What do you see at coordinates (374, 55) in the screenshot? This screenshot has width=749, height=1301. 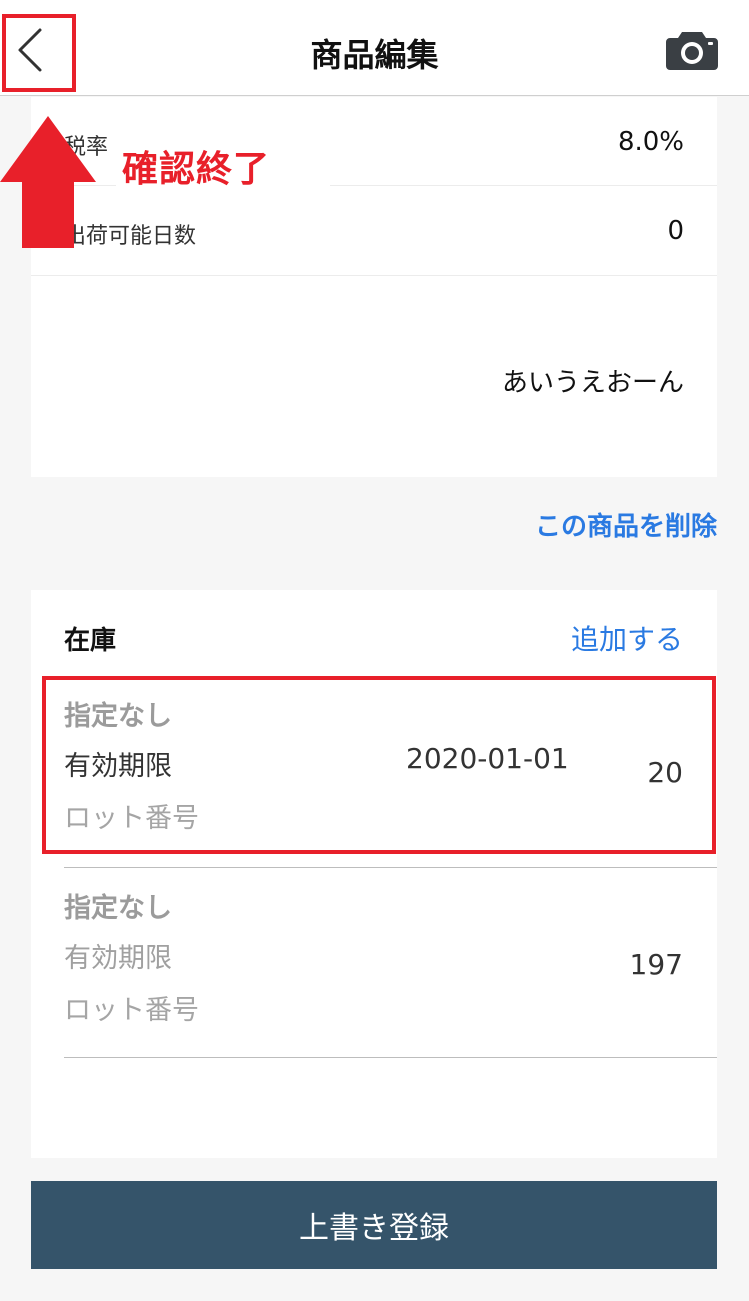 I see `page-title: 商品編集` at bounding box center [374, 55].